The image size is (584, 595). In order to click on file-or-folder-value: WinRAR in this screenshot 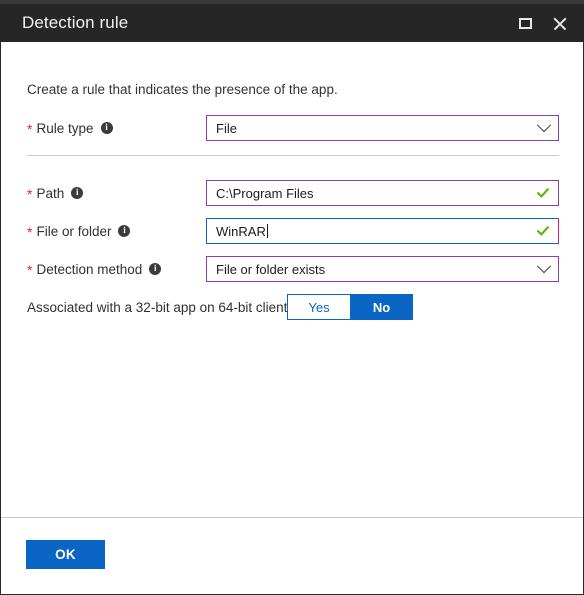, I will do `click(241, 231)`.